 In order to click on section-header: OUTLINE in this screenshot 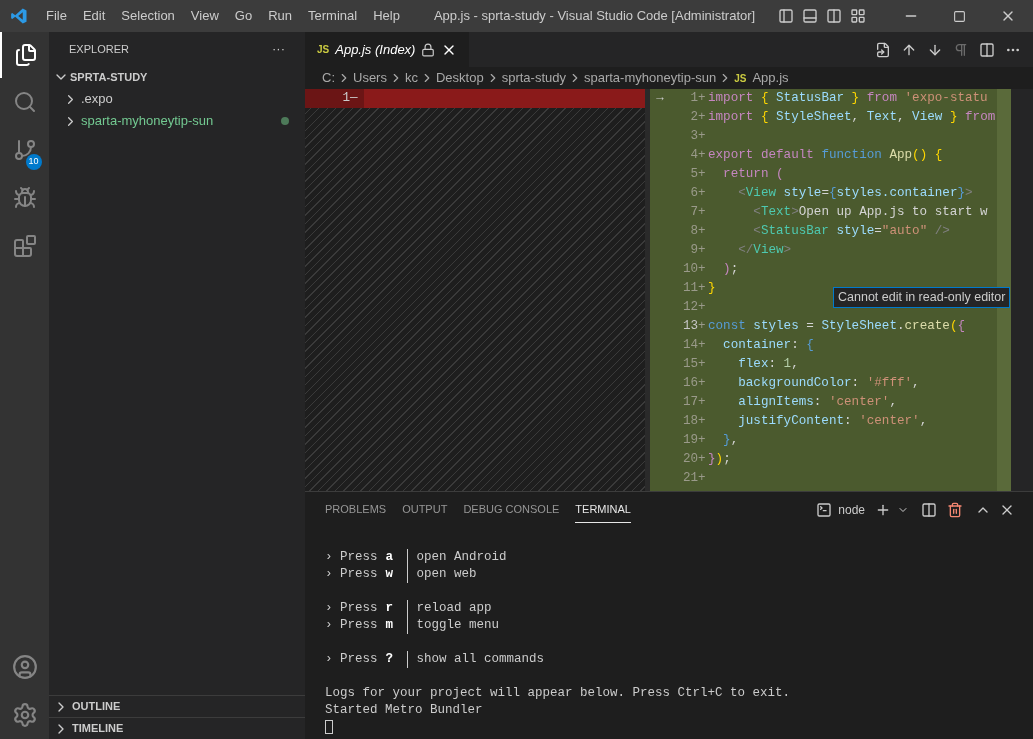, I will do `click(177, 706)`.